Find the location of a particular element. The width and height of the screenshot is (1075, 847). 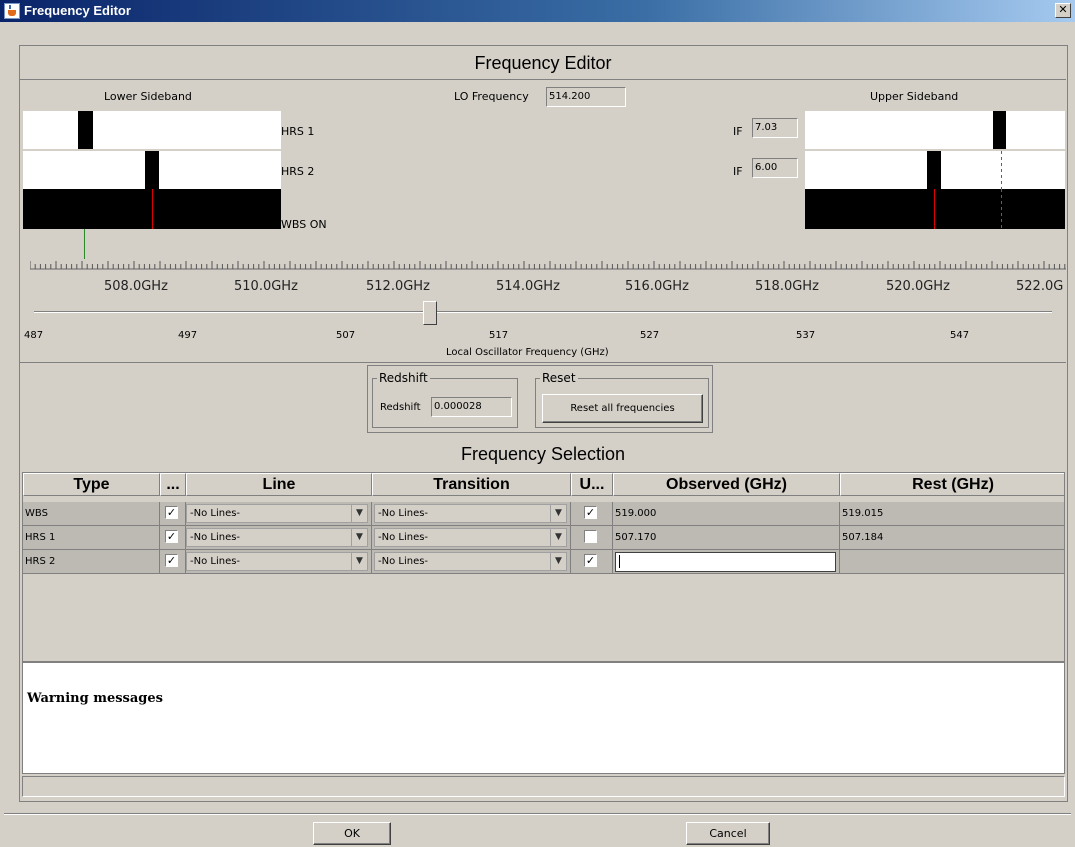

ruler-tick-label: 514.0GHz is located at coordinates (528, 286).